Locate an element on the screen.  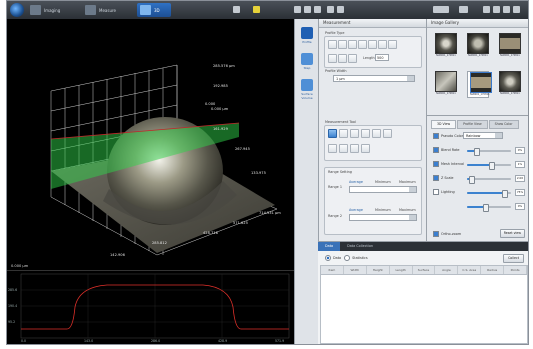
tool-line-button is located at coordinates (354, 148).